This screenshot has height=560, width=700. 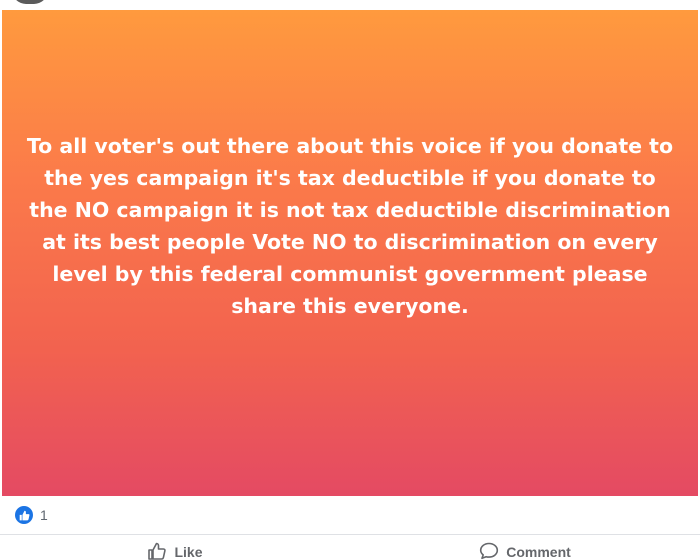 What do you see at coordinates (188, 552) in the screenshot?
I see `like-label: Like` at bounding box center [188, 552].